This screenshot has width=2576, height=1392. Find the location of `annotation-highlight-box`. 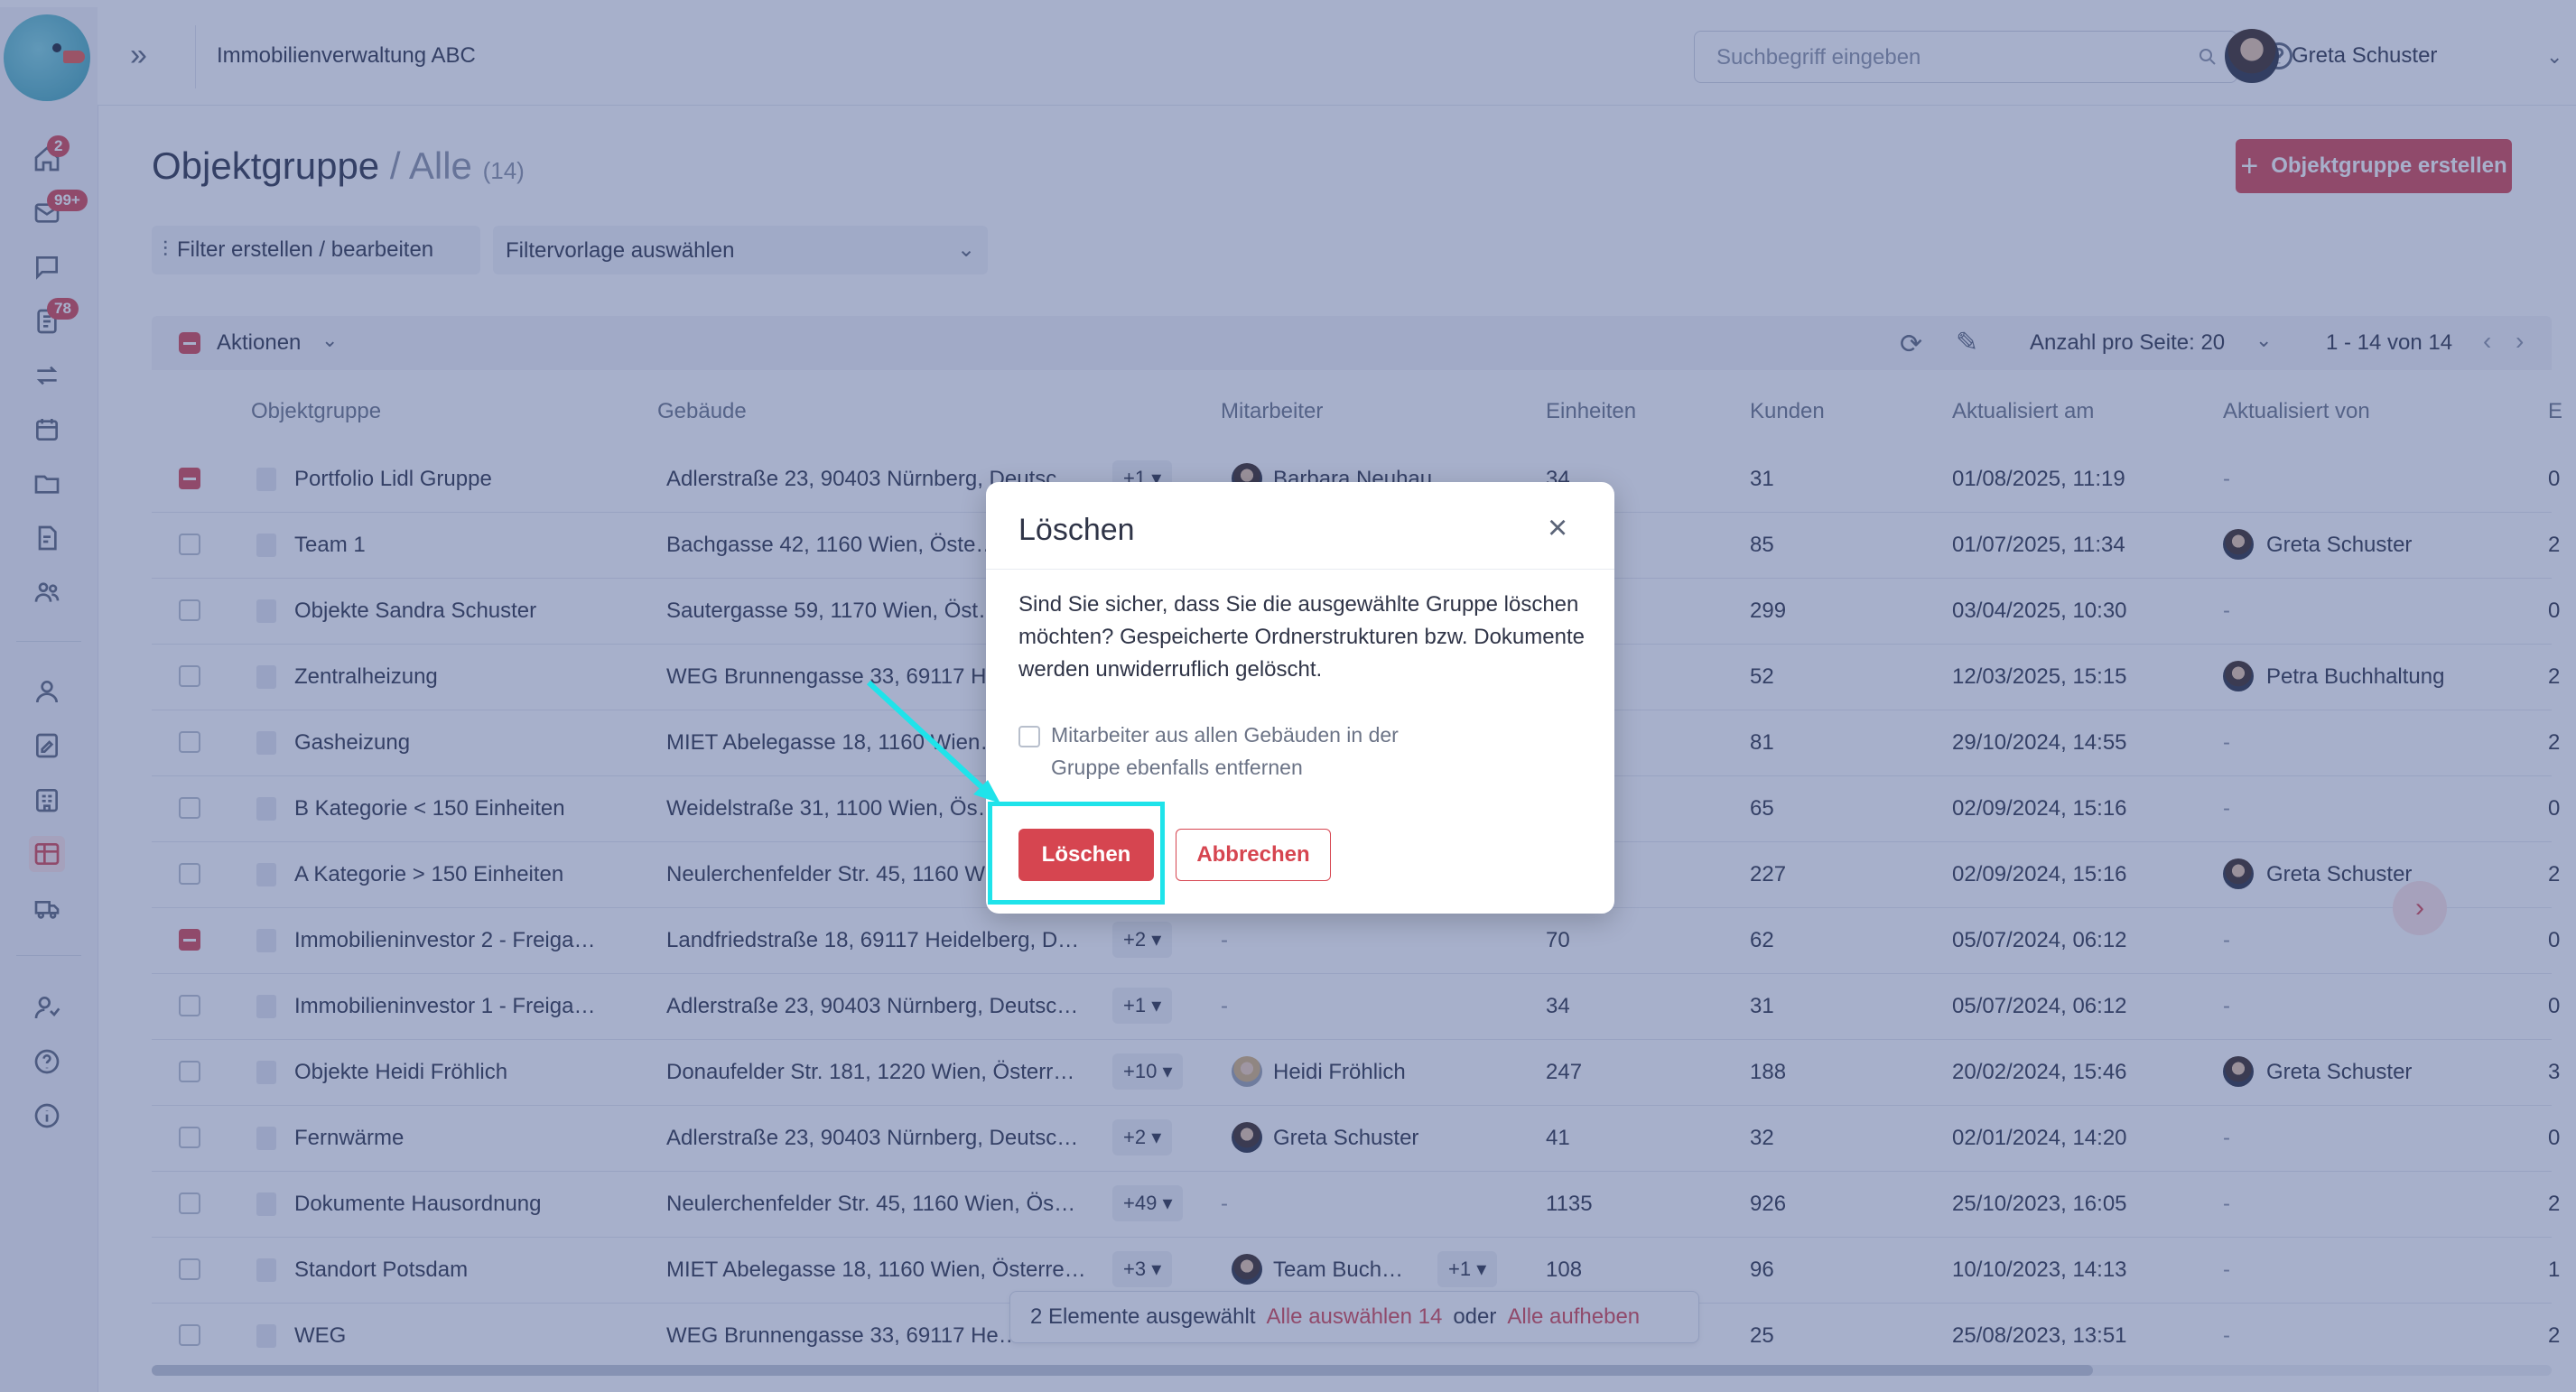

annotation-highlight-box is located at coordinates (1076, 854).